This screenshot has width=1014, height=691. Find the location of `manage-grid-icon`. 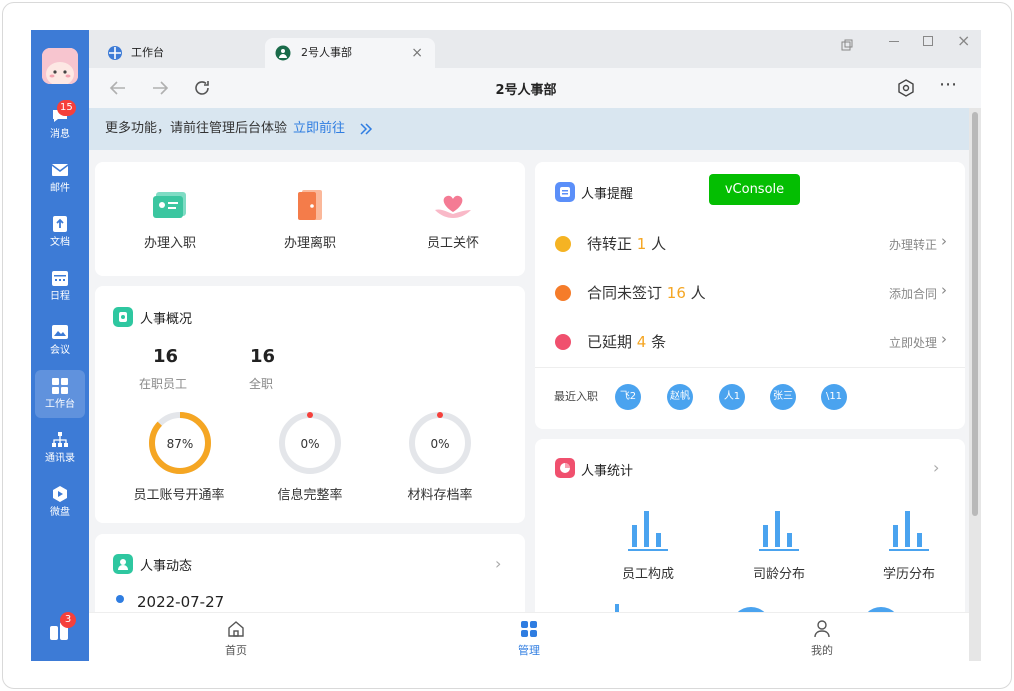

manage-grid-icon is located at coordinates (529, 629).